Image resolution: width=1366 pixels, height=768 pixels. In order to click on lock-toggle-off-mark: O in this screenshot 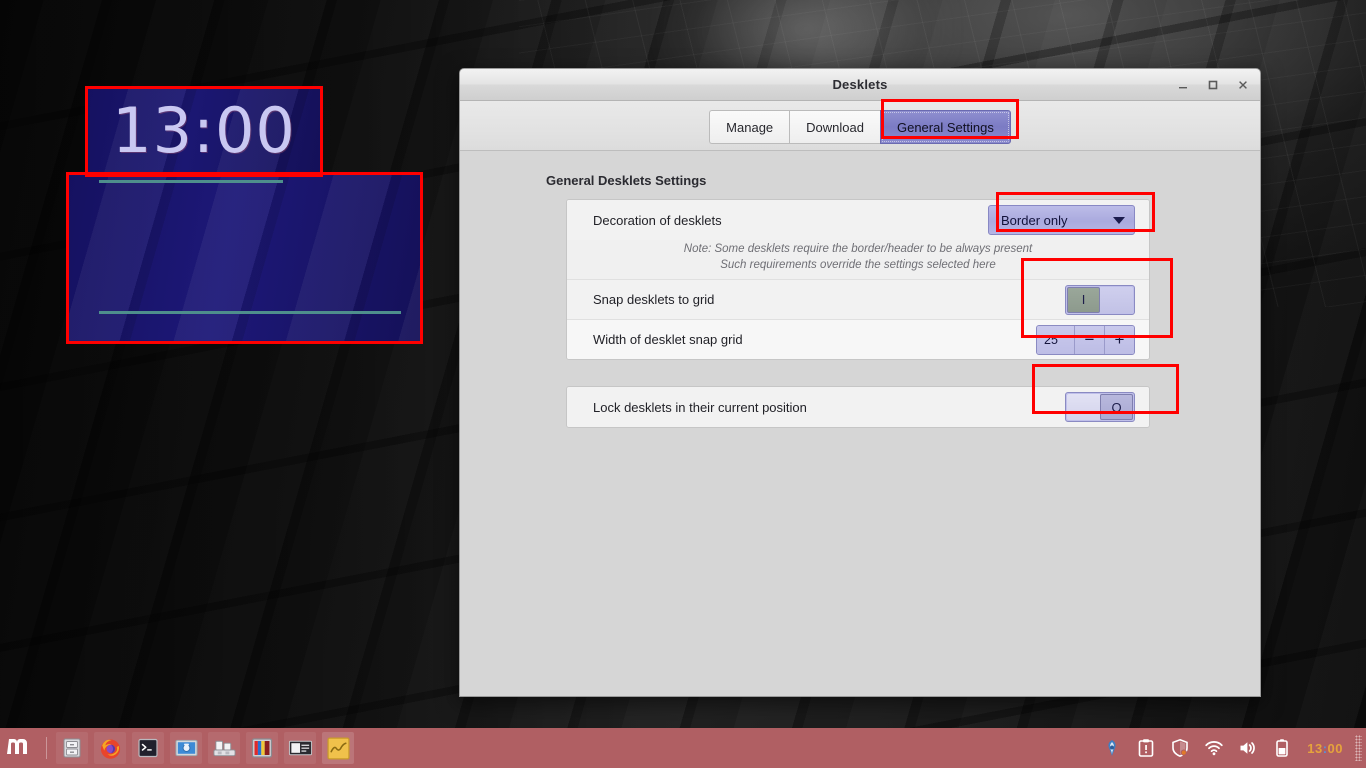, I will do `click(1116, 407)`.